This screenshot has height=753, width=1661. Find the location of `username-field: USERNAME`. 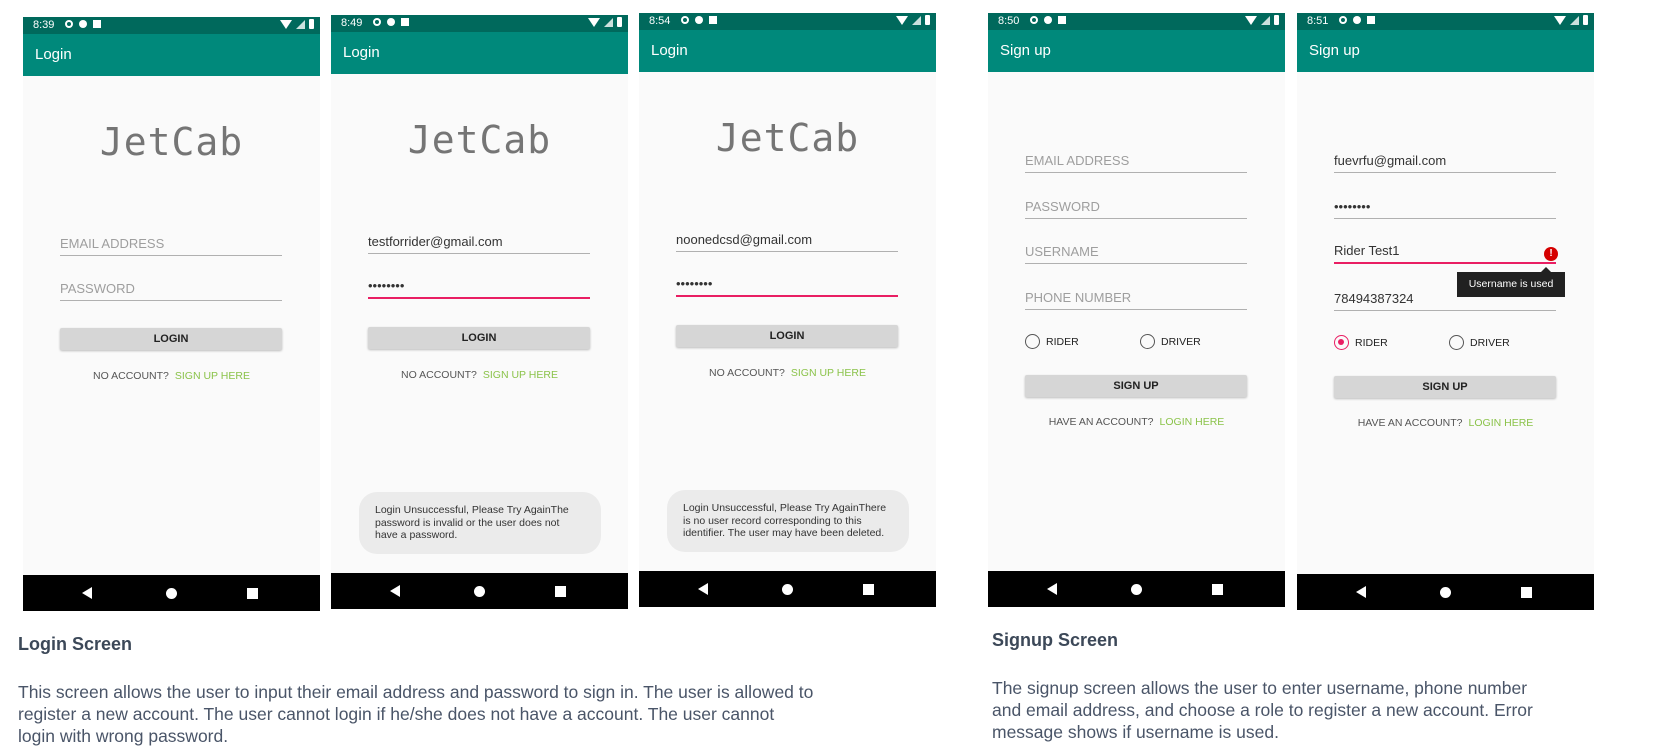

username-field: USERNAME is located at coordinates (1136, 251).